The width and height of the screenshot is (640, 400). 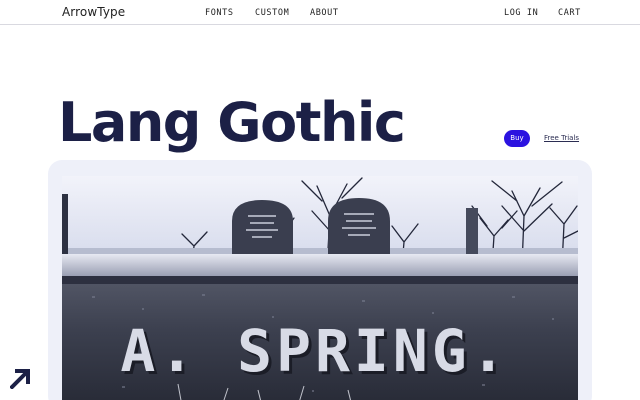 What do you see at coordinates (314, 351) in the screenshot?
I see `inscription-text: A. SPRING.` at bounding box center [314, 351].